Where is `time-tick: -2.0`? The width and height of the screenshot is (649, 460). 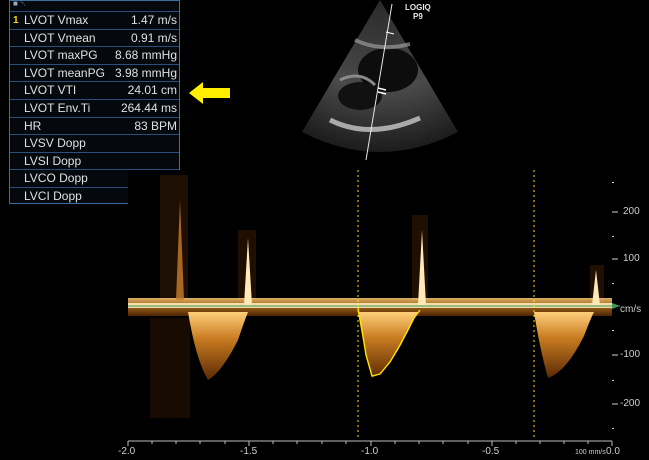 time-tick: -2.0 is located at coordinates (127, 451).